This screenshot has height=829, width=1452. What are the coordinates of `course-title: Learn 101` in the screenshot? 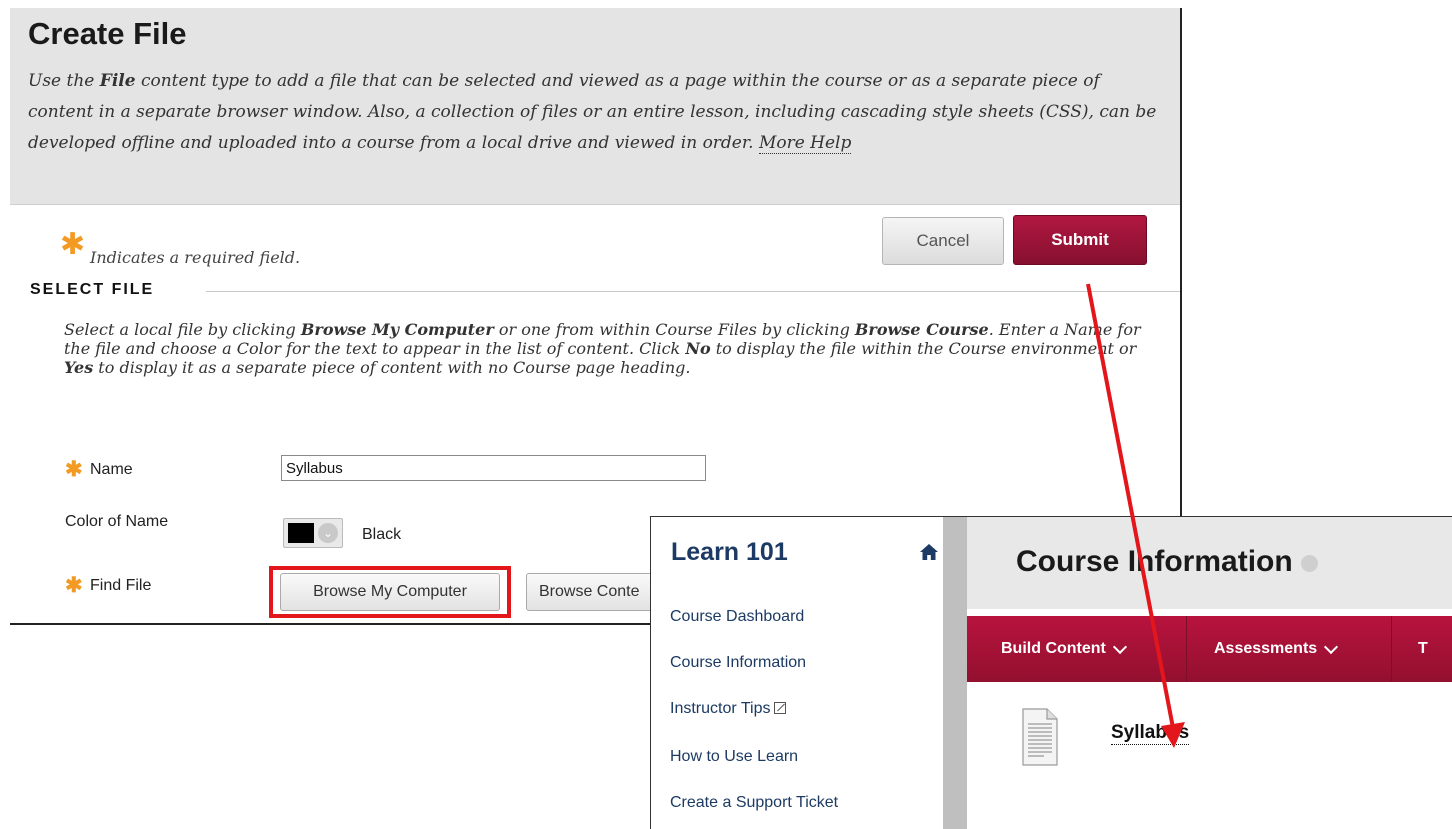 It's located at (729, 552).